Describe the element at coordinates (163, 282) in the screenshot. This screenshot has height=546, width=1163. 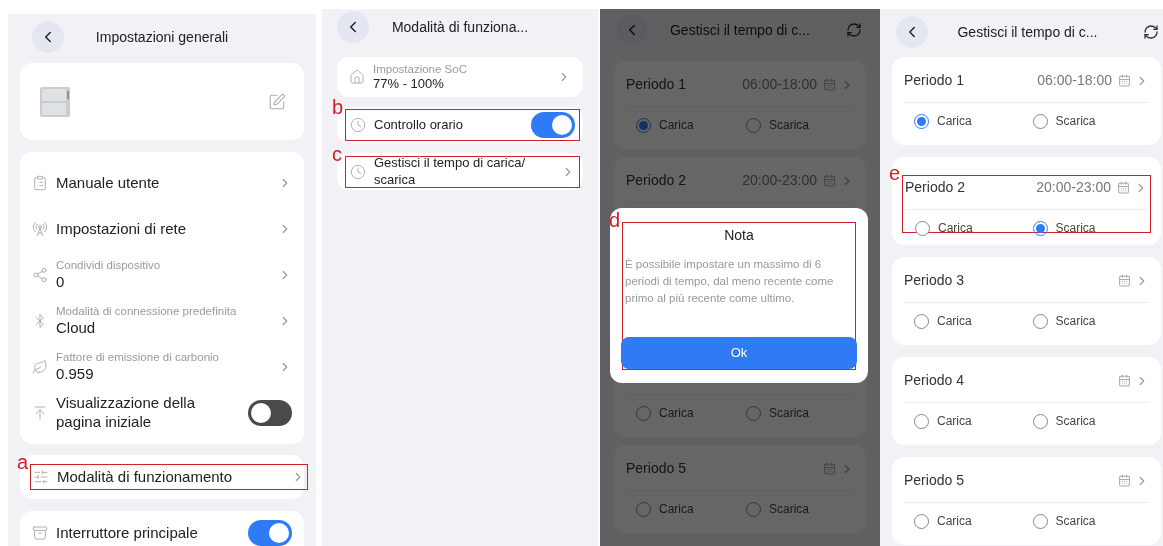
I see `setting-value: 0` at that location.